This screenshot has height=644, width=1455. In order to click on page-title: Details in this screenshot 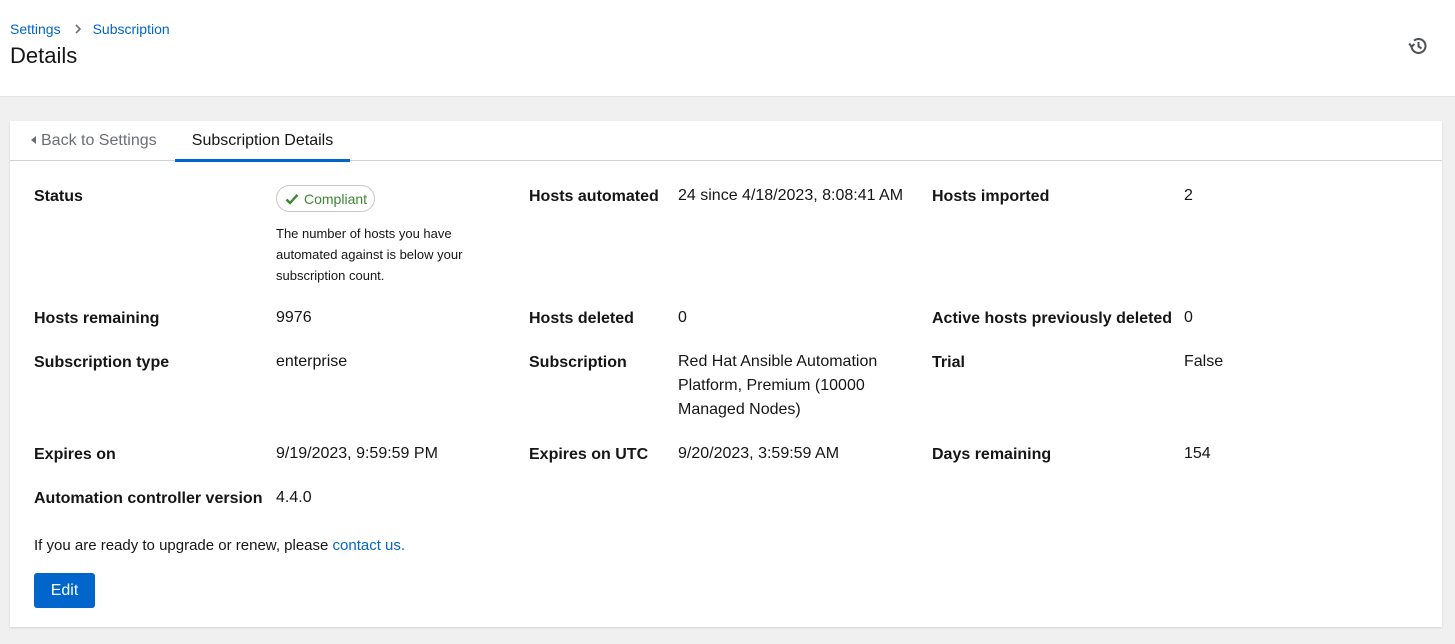, I will do `click(44, 55)`.